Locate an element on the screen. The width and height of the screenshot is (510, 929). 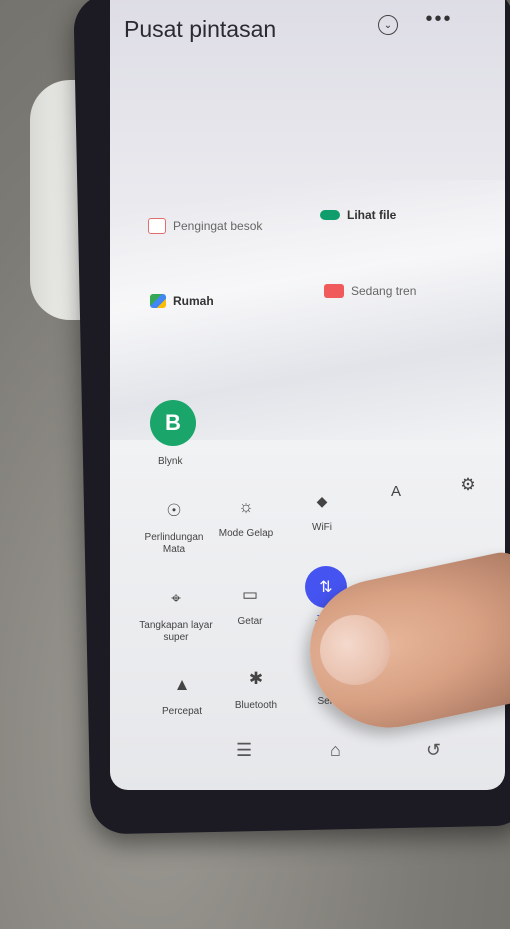
tile-getar: ▭ Getar is located at coordinates (250, 604).